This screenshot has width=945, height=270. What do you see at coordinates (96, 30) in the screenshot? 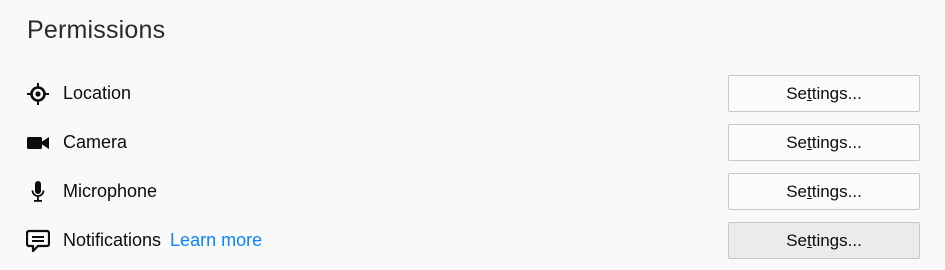
I see `section-title: Permissions` at bounding box center [96, 30].